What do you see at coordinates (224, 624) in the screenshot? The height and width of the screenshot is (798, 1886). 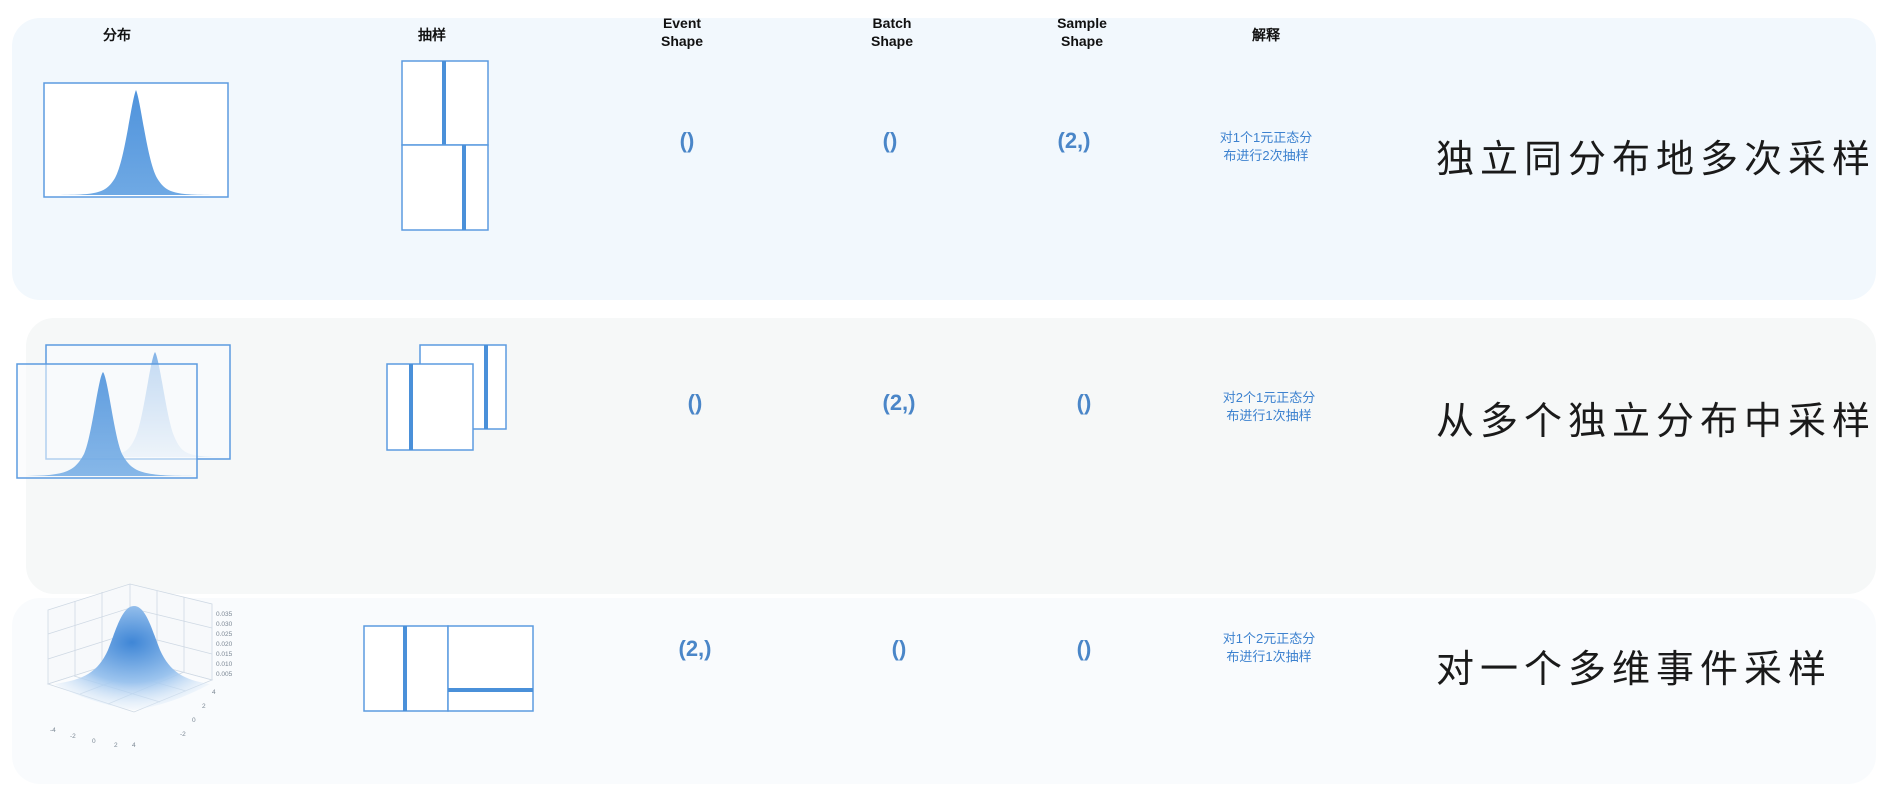 I see `row3-z-tick-2: 0.030` at bounding box center [224, 624].